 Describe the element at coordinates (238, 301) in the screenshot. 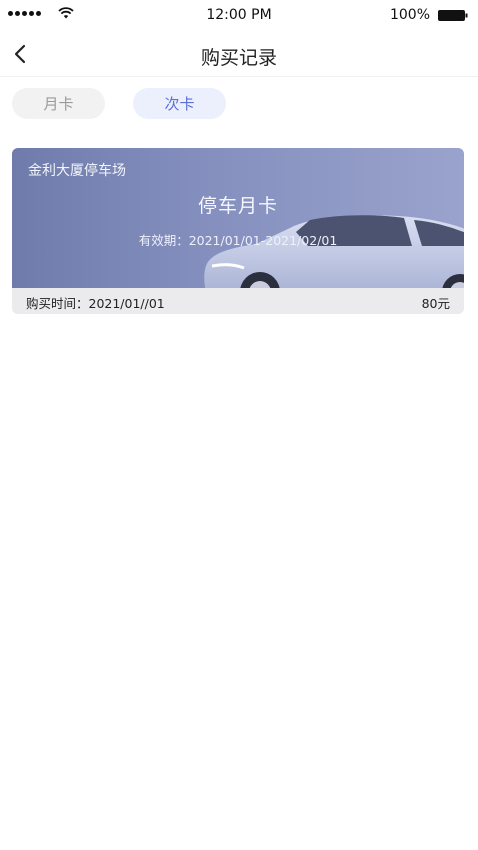

I see `card-footer: 购买时间：2021/01//01 80元` at that location.